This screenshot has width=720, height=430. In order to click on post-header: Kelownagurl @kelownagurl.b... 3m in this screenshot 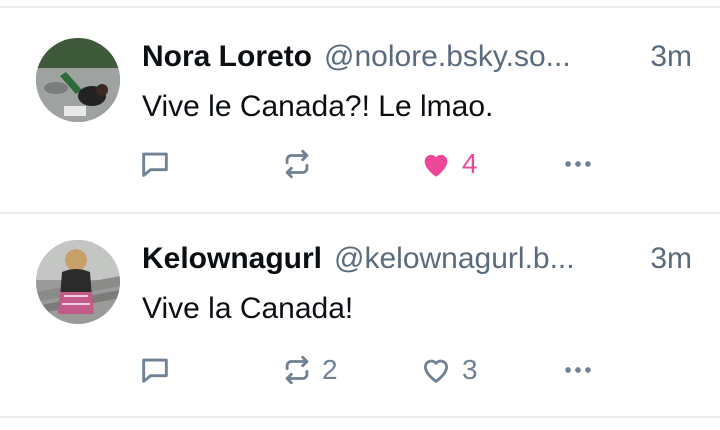, I will do `click(417, 262)`.